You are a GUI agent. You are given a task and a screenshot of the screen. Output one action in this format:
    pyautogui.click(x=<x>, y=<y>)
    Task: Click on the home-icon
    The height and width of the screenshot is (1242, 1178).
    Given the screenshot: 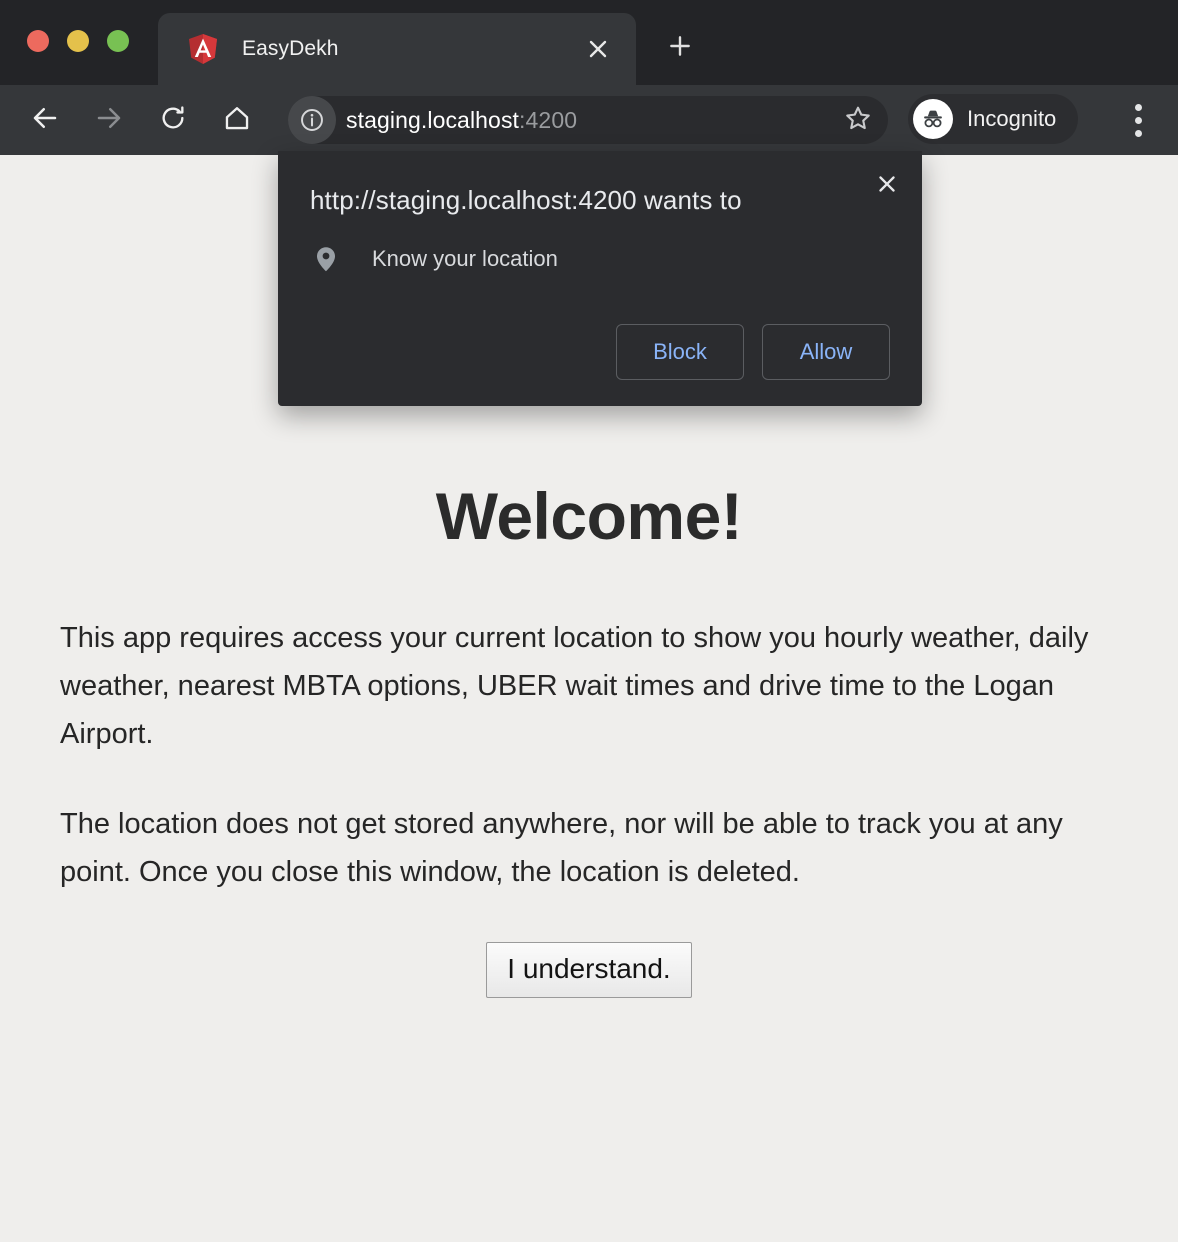 What is the action you would take?
    pyautogui.click(x=237, y=120)
    